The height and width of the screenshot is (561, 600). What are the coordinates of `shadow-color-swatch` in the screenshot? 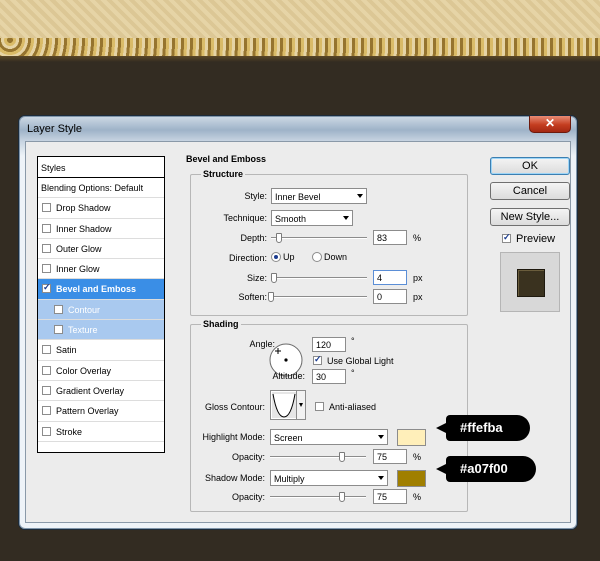 It's located at (411, 478).